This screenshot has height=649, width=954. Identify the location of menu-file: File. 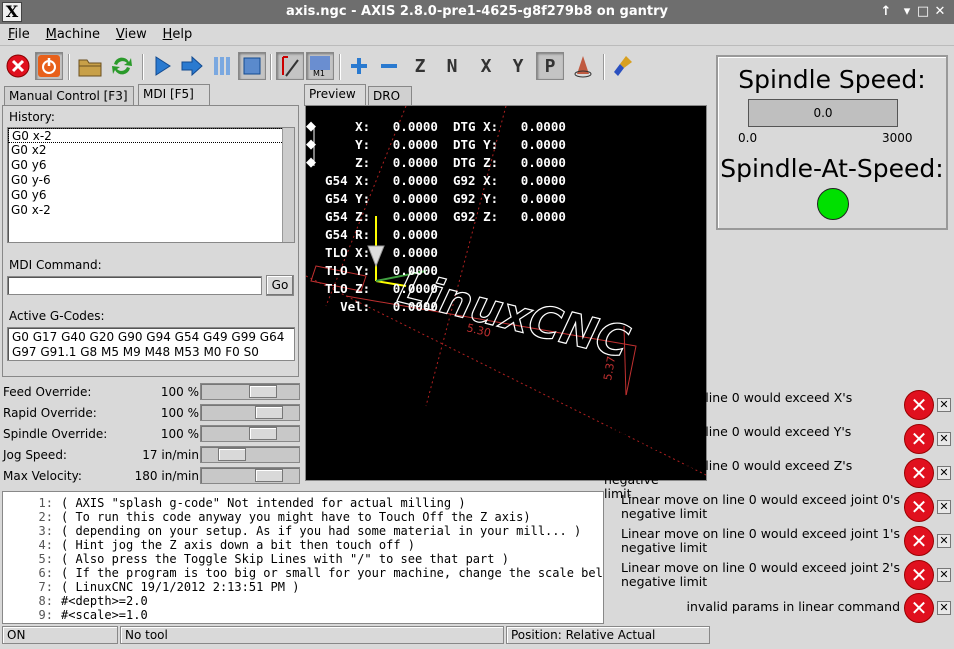
(17, 33).